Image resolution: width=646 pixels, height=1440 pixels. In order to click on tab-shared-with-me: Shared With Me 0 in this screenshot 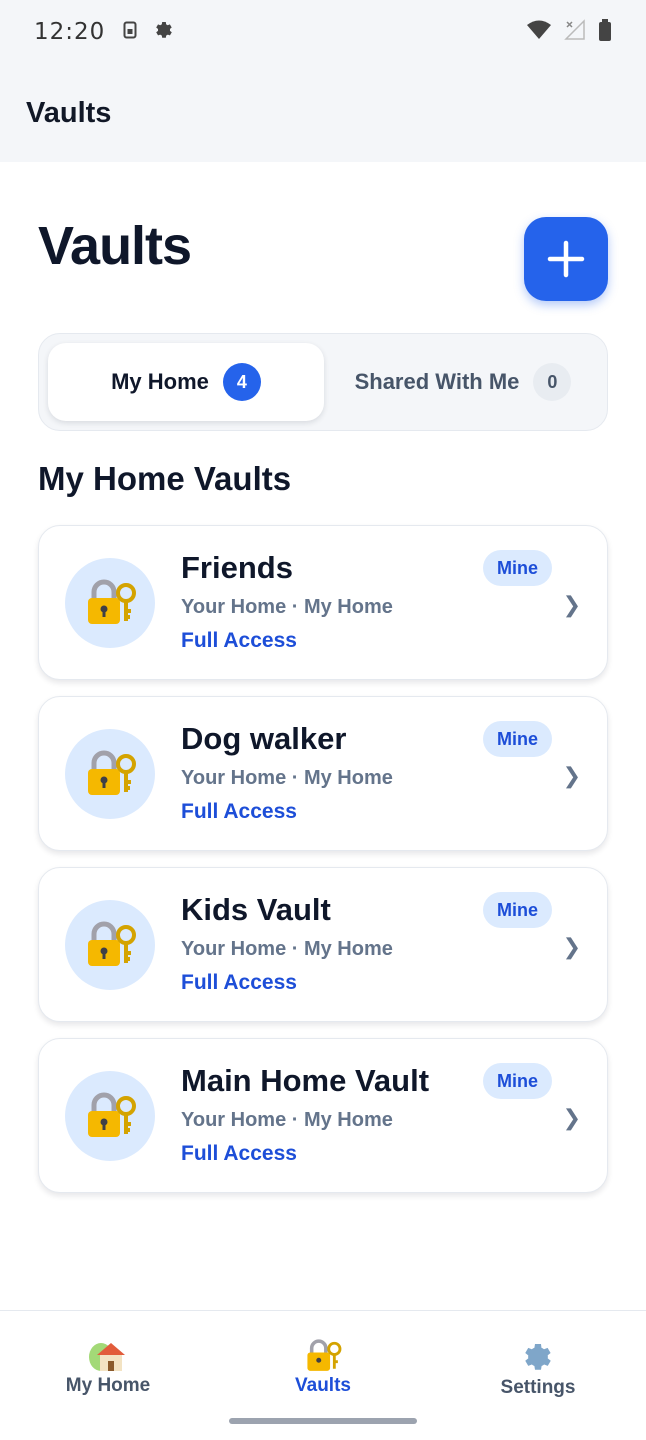, I will do `click(463, 382)`.